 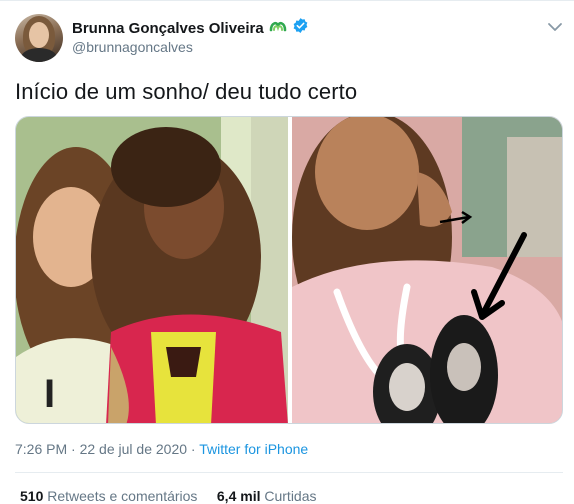 I want to click on retweets-count: 510, so click(x=31, y=496).